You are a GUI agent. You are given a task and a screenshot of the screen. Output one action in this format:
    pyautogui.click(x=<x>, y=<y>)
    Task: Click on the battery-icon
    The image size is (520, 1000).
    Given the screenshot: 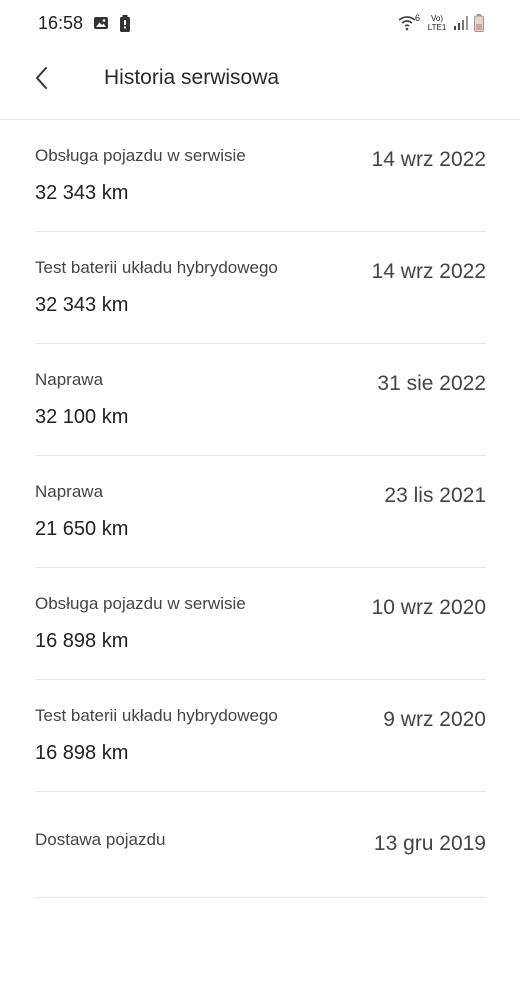 What is the action you would take?
    pyautogui.click(x=479, y=23)
    